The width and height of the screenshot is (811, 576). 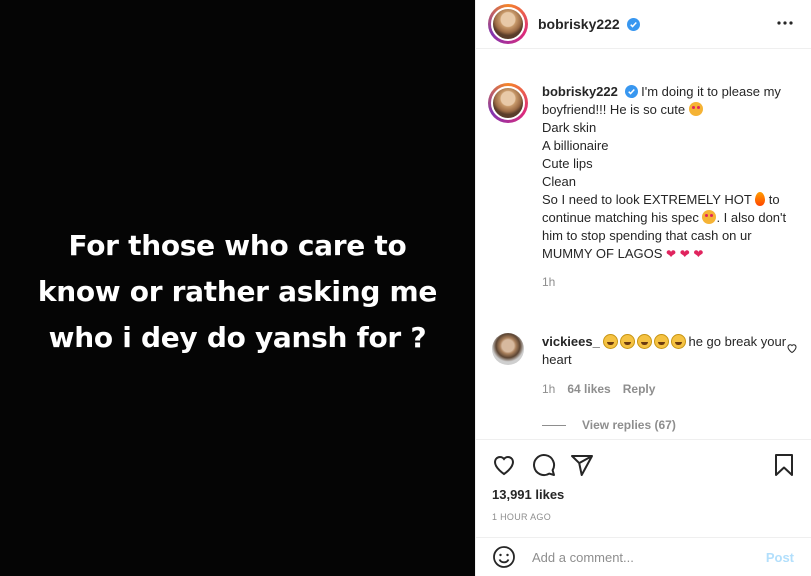 What do you see at coordinates (528, 494) in the screenshot?
I see `likes-count: 13,991 likes` at bounding box center [528, 494].